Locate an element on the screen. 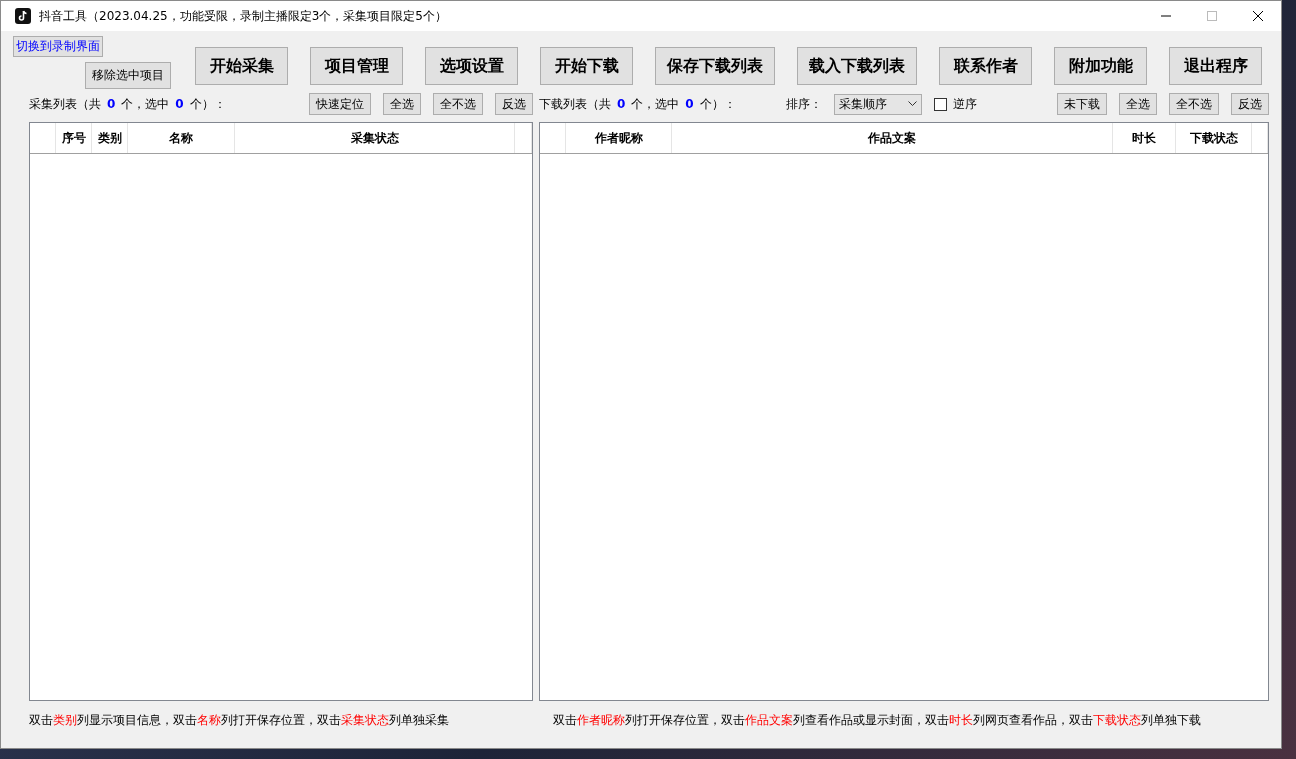  column-header: 序号 is located at coordinates (74, 138).